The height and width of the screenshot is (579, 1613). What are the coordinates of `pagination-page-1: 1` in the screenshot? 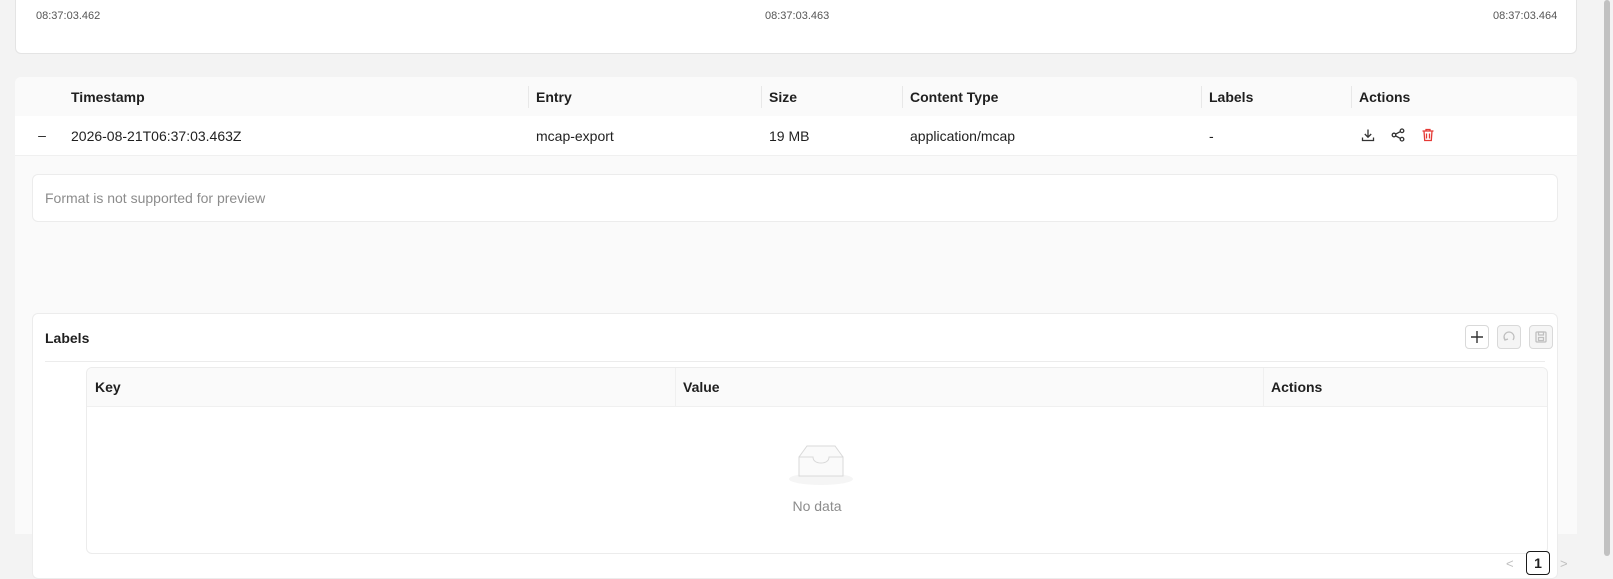 It's located at (1538, 563).